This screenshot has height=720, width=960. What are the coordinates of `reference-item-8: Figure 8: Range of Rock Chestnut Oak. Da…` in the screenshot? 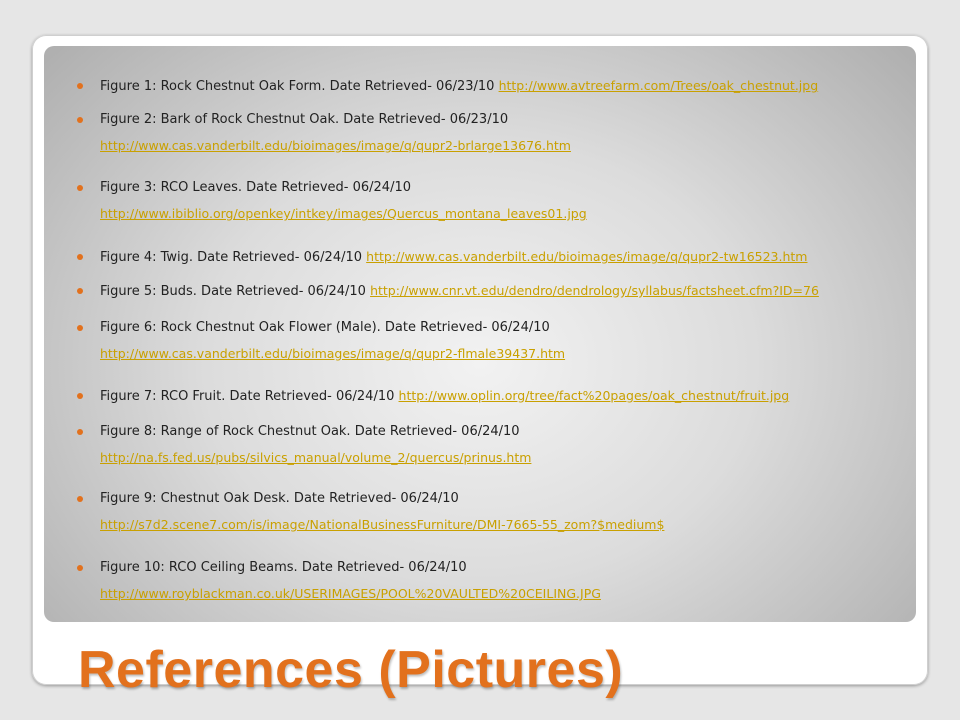 It's located at (488, 444).